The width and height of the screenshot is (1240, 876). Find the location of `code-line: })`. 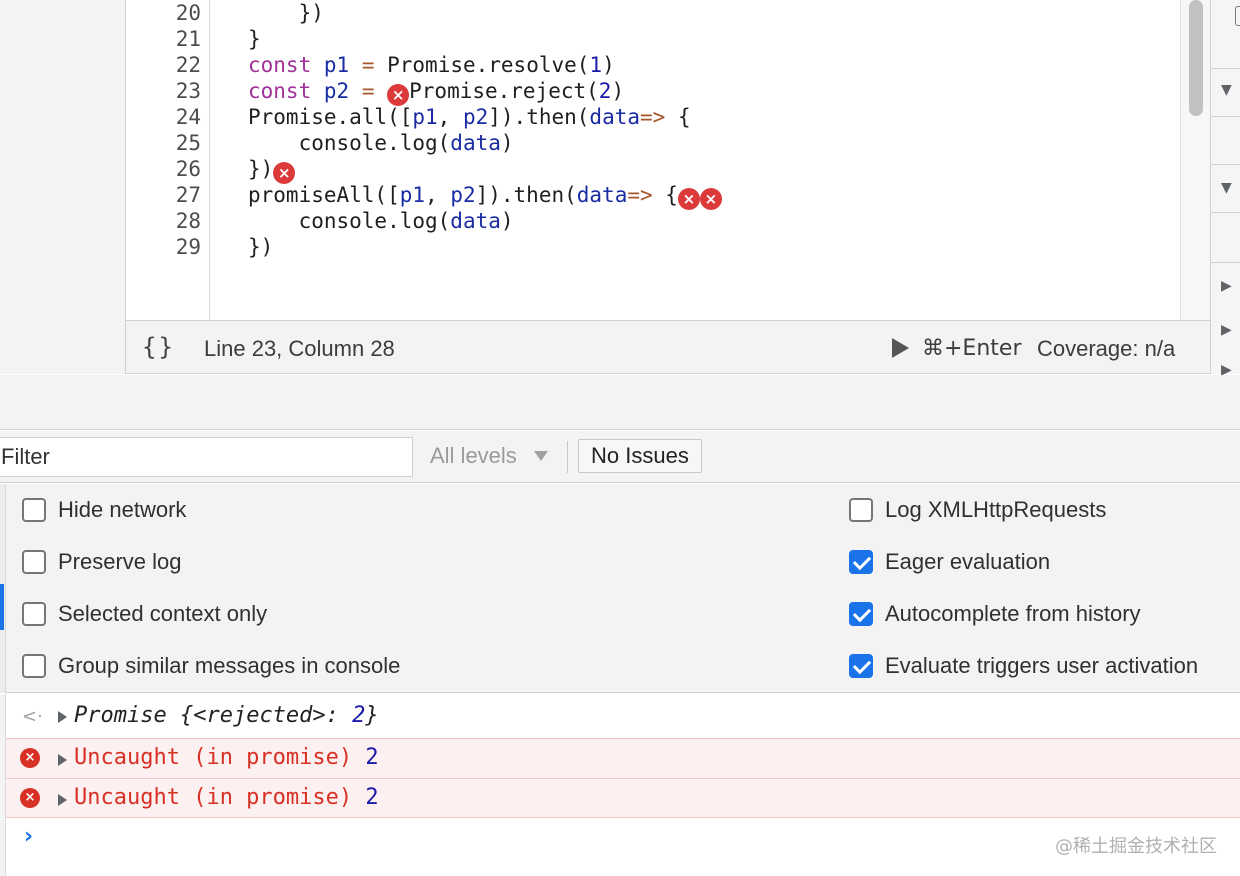

code-line: }) is located at coordinates (286, 13).